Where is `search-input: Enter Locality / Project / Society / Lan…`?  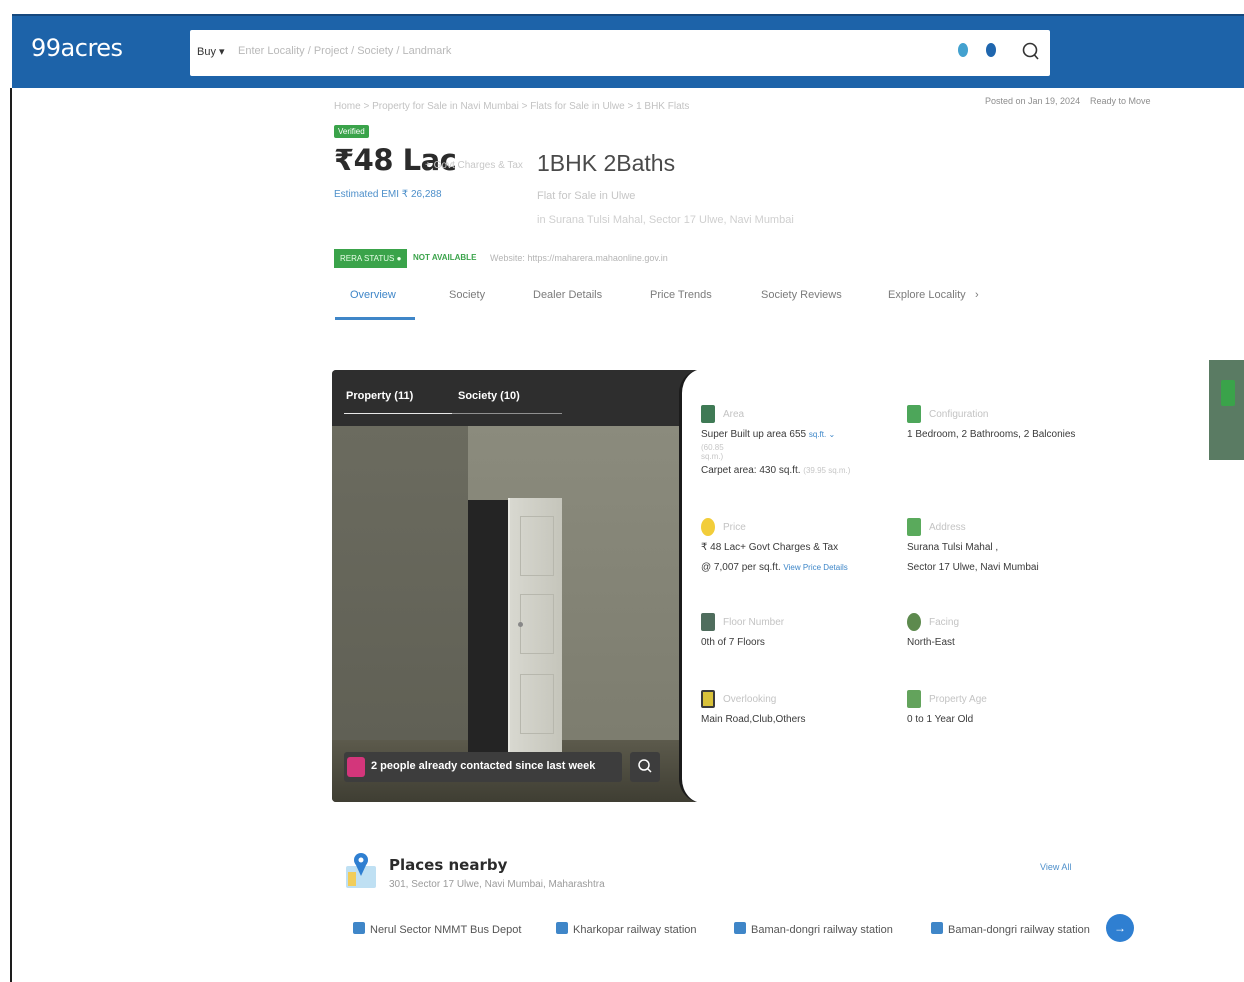
search-input: Enter Locality / Project / Society / Lan… is located at coordinates (344, 51).